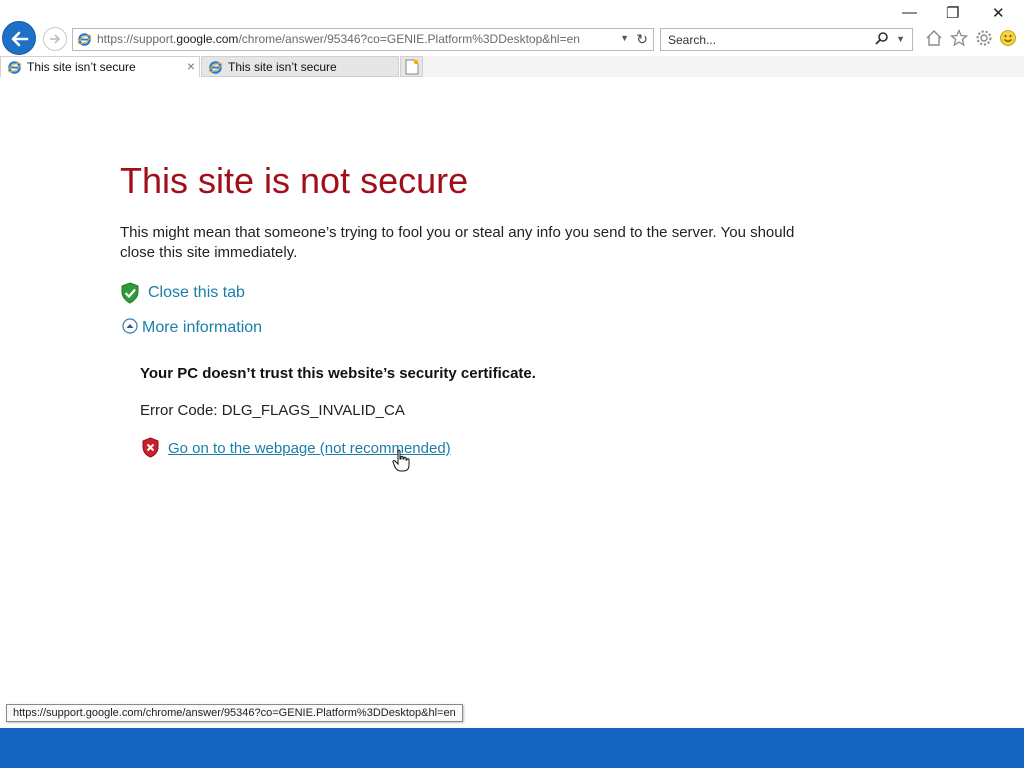 This screenshot has height=768, width=1024. I want to click on close-tab-link: Close this tab, so click(182, 295).